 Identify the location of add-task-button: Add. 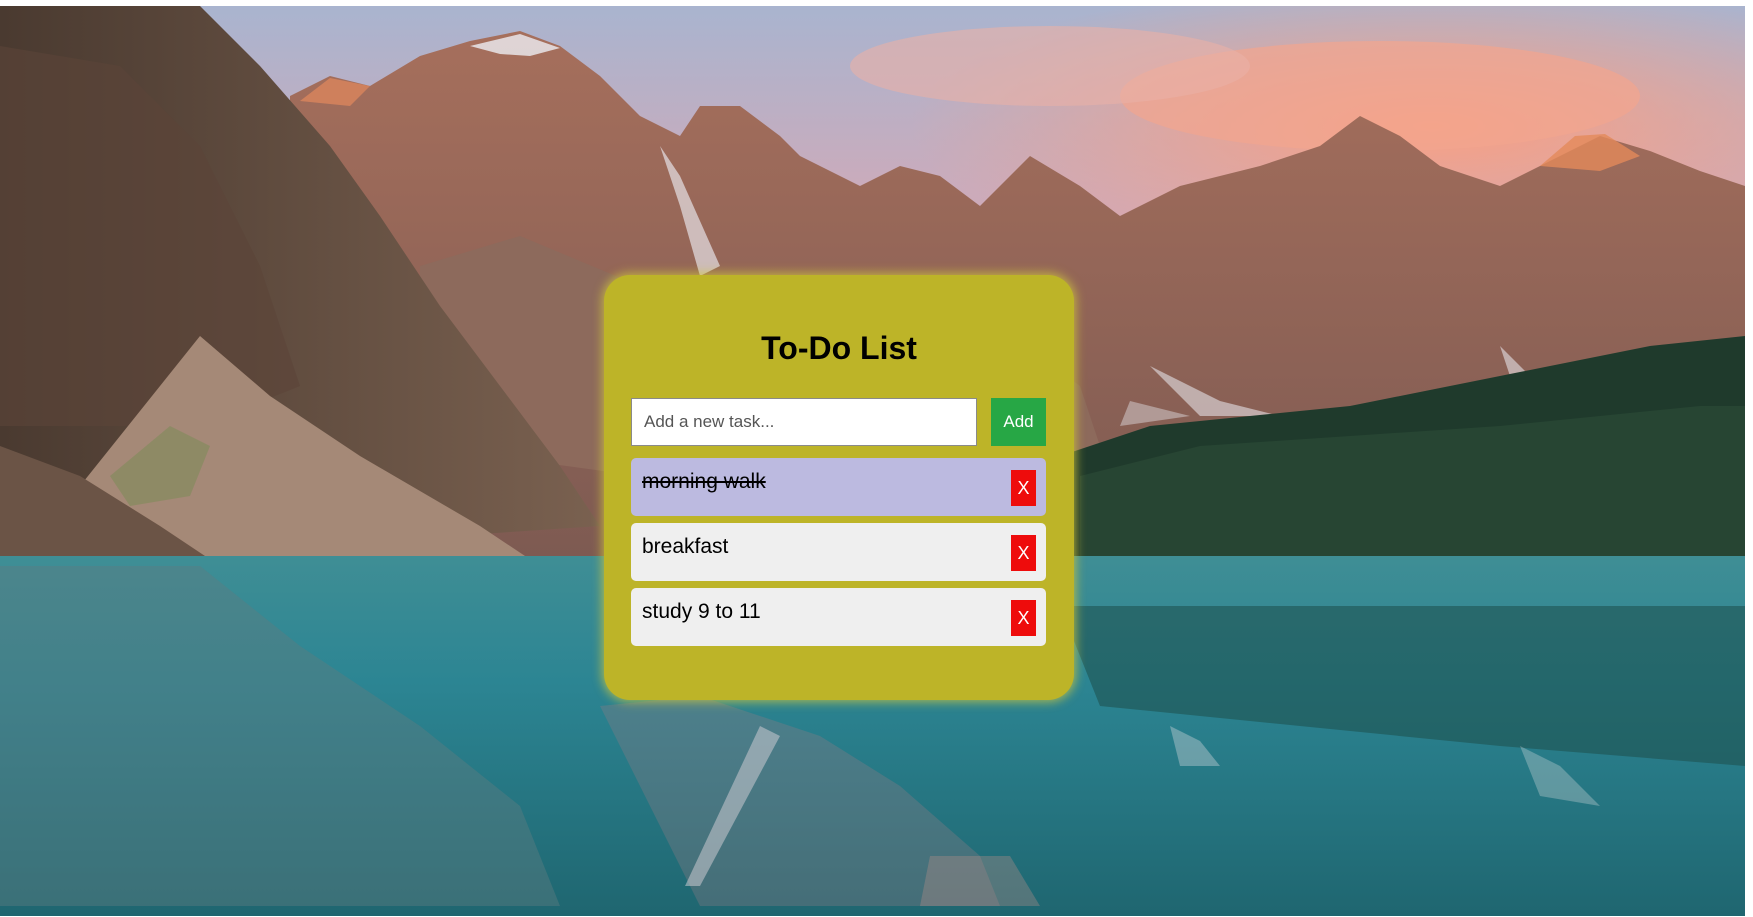
(1018, 422).